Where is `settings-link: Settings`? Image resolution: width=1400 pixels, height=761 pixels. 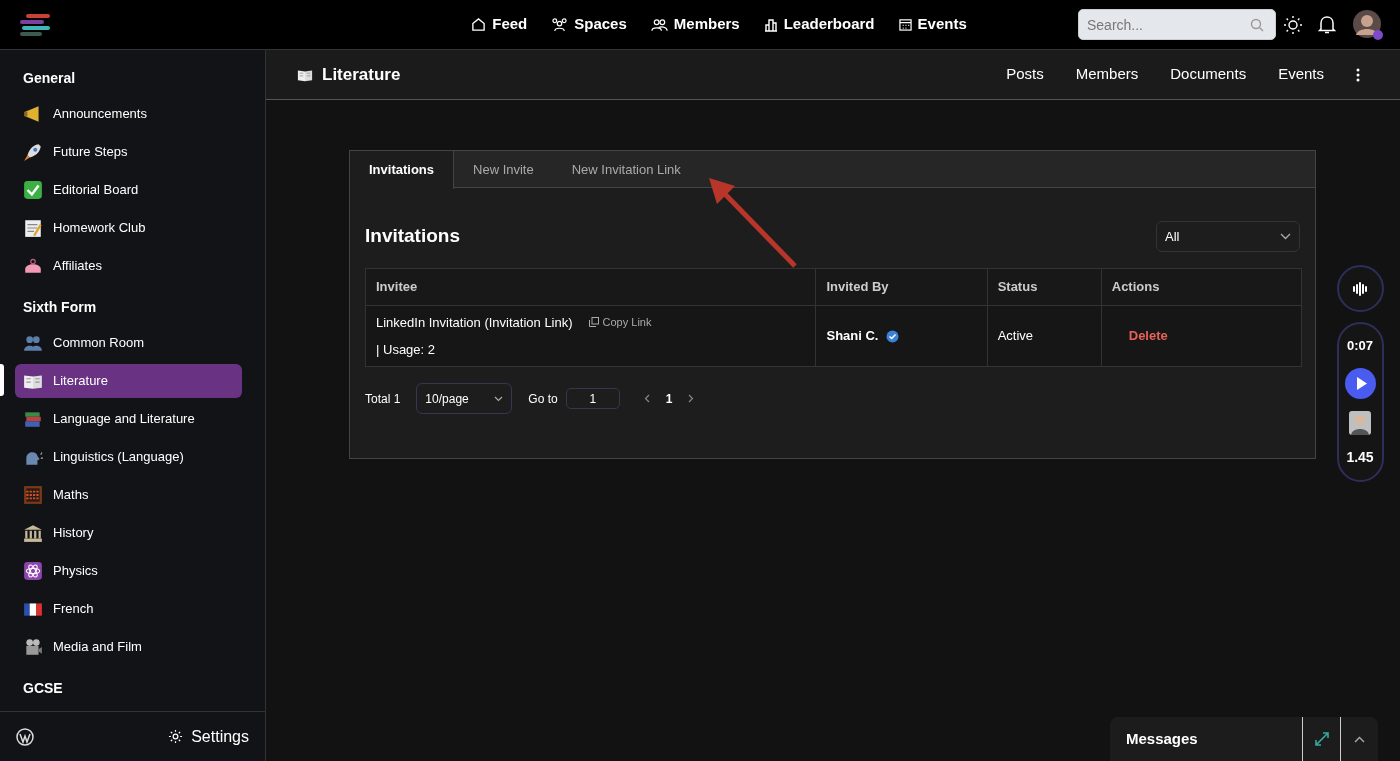 settings-link: Settings is located at coordinates (208, 736).